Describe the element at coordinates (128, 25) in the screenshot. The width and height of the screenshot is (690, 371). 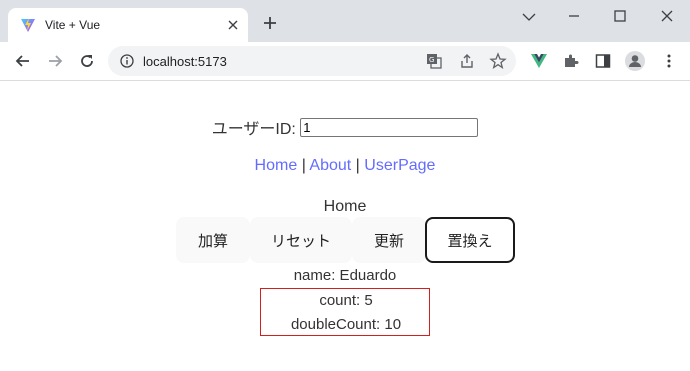
I see `tab-vite-vue: Vite + Vue` at that location.